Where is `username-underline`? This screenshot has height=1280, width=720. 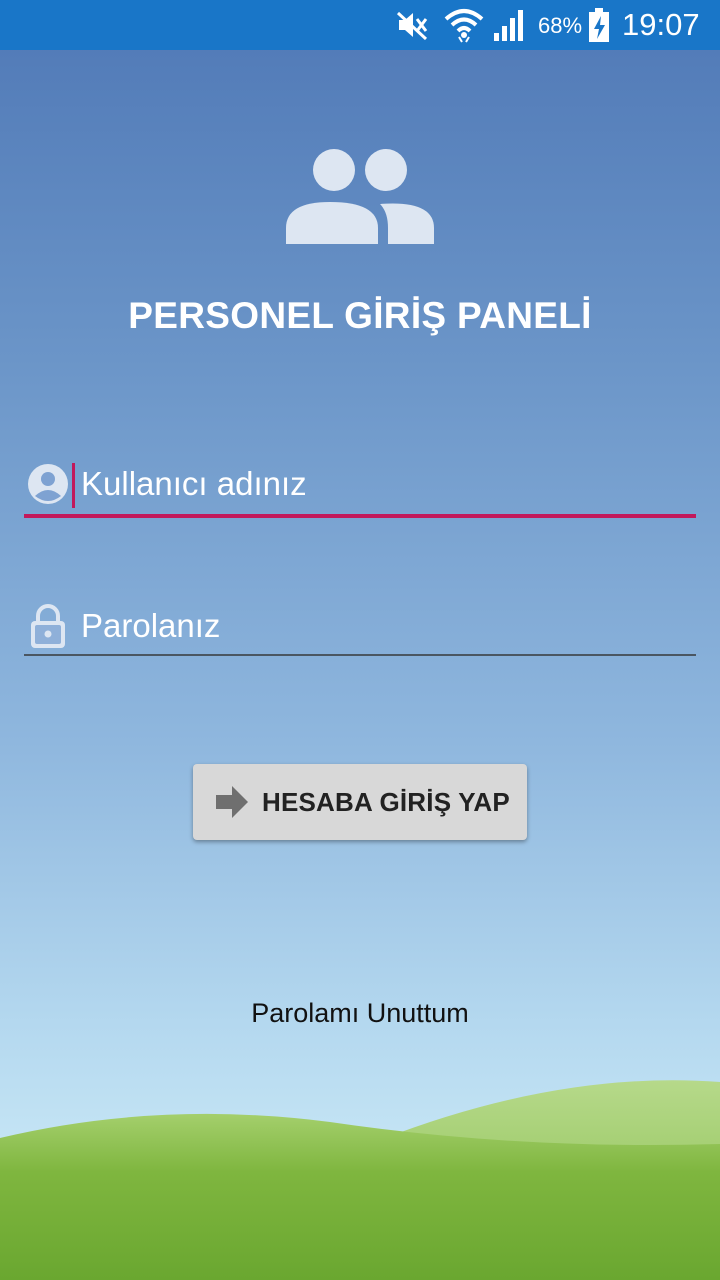 username-underline is located at coordinates (360, 516).